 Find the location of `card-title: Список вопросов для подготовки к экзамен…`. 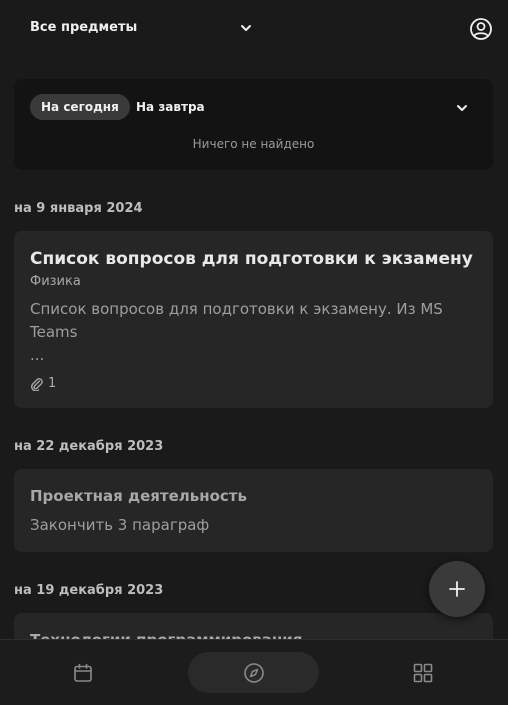

card-title: Список вопросов для подготовки к экзамен… is located at coordinates (251, 259).